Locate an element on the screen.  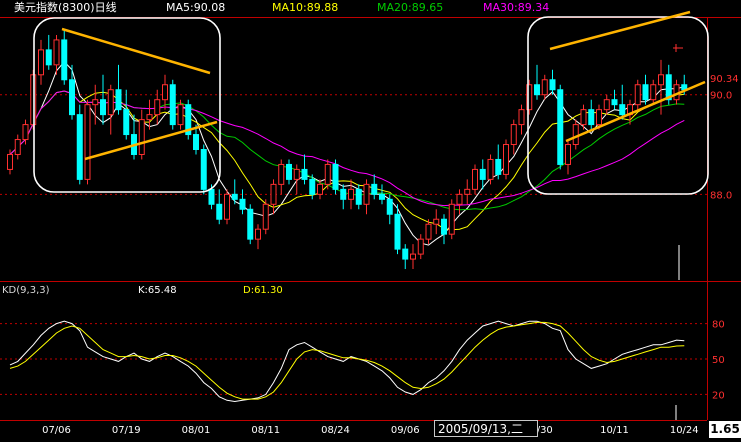
kd-tick-label: 50 is located at coordinates (718, 360).